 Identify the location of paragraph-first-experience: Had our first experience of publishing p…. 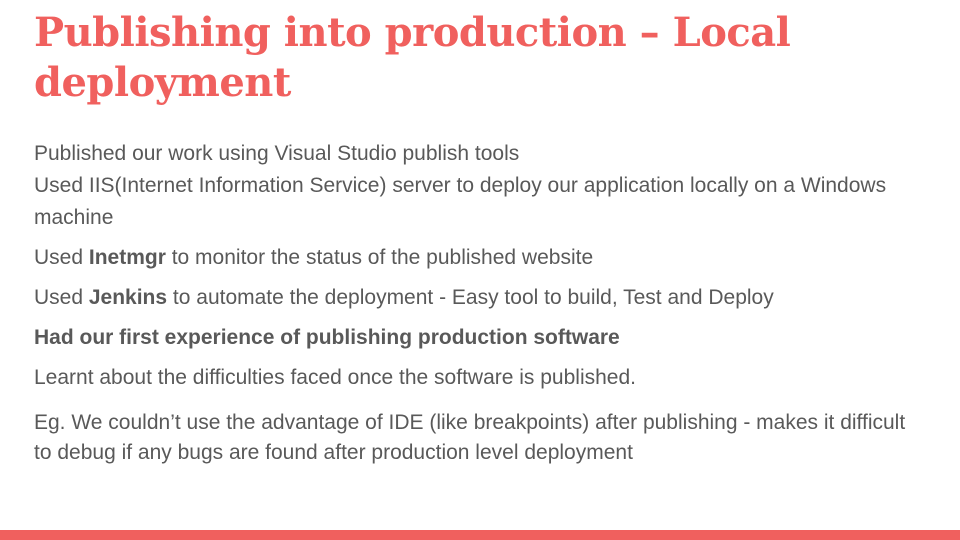
(327, 337).